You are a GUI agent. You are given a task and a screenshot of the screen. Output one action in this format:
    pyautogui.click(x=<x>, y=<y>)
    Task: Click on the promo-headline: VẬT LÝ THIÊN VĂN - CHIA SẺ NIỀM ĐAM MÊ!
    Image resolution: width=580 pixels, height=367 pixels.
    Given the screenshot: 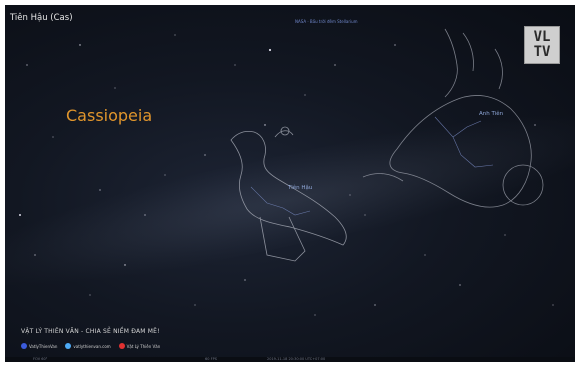 What is the action you would take?
    pyautogui.click(x=90, y=331)
    